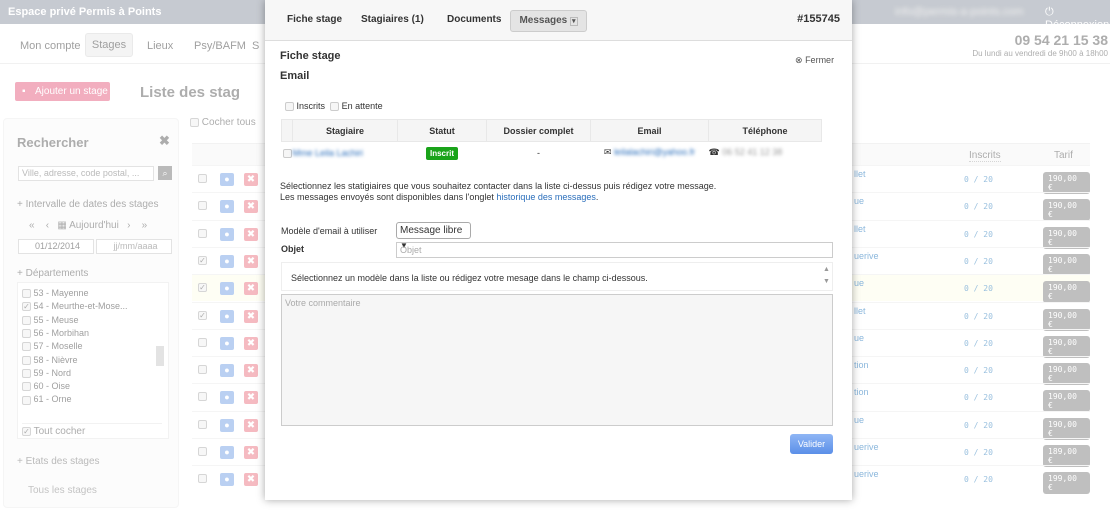 The height and width of the screenshot is (522, 1110). What do you see at coordinates (26, 307) in the screenshot?
I see `department-checkbox: ✓` at bounding box center [26, 307].